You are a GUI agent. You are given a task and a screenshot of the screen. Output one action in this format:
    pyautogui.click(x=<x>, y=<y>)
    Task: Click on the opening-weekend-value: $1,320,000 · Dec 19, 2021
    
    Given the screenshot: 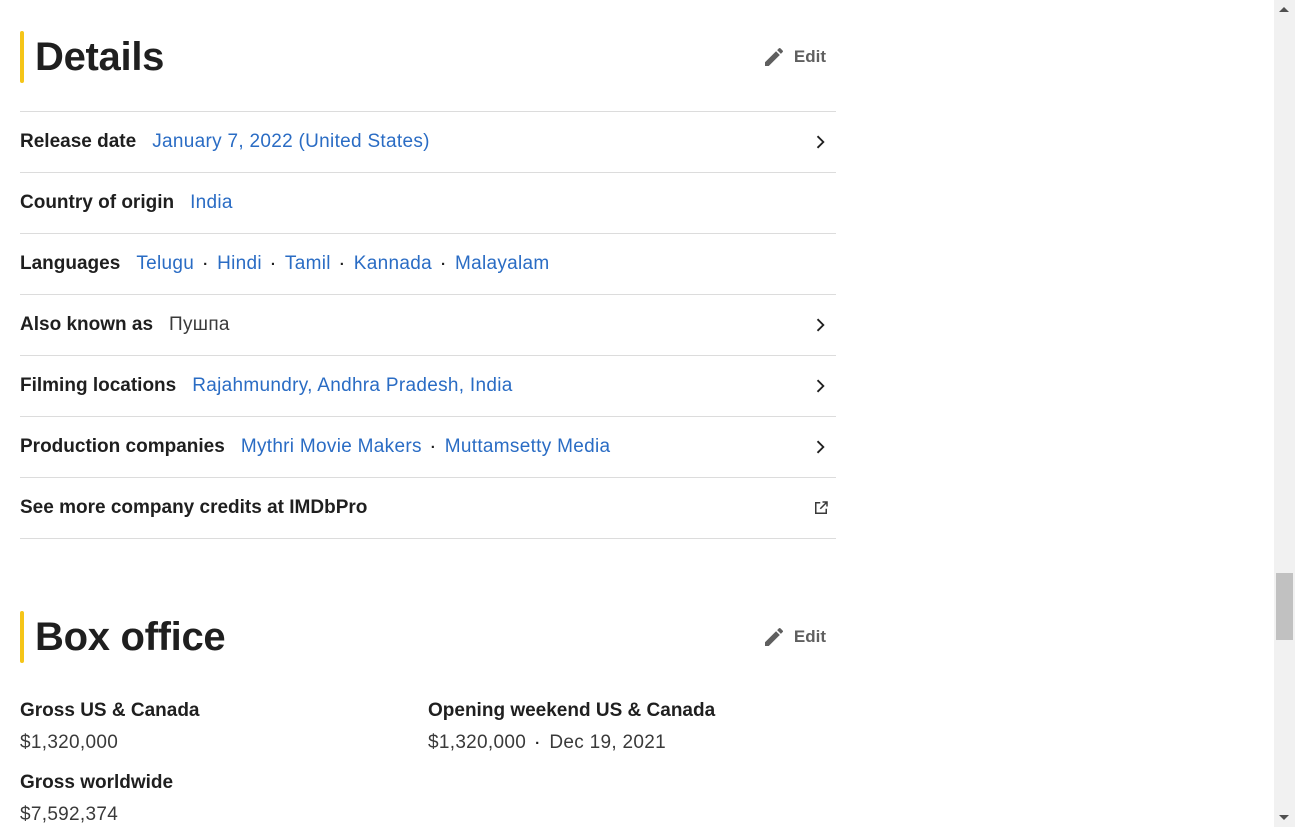 What is the action you would take?
    pyautogui.click(x=571, y=743)
    